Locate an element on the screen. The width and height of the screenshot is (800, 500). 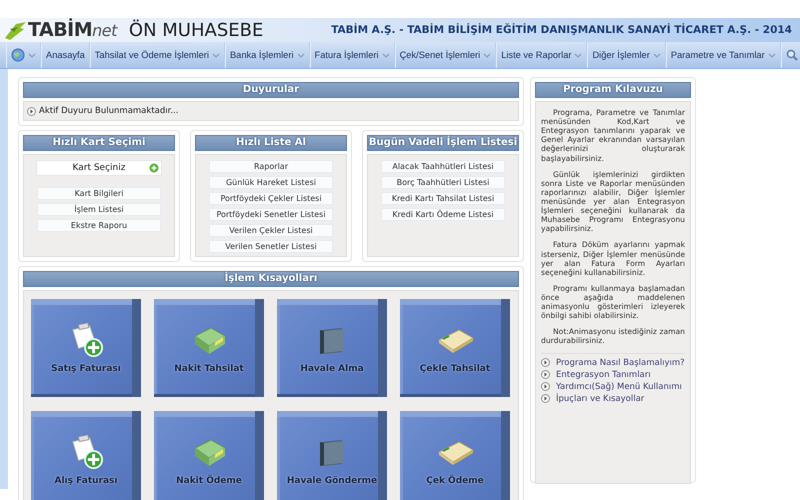
list-button: Kredi Kartı Ödeme Listesi is located at coordinates (443, 214).